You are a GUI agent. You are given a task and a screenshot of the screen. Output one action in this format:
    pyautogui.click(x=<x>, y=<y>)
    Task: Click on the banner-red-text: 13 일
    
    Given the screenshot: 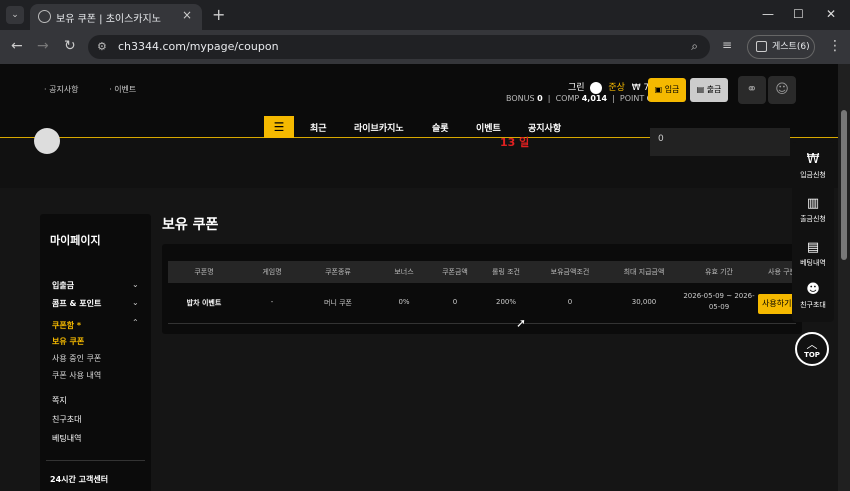 What is the action you would take?
    pyautogui.click(x=515, y=142)
    